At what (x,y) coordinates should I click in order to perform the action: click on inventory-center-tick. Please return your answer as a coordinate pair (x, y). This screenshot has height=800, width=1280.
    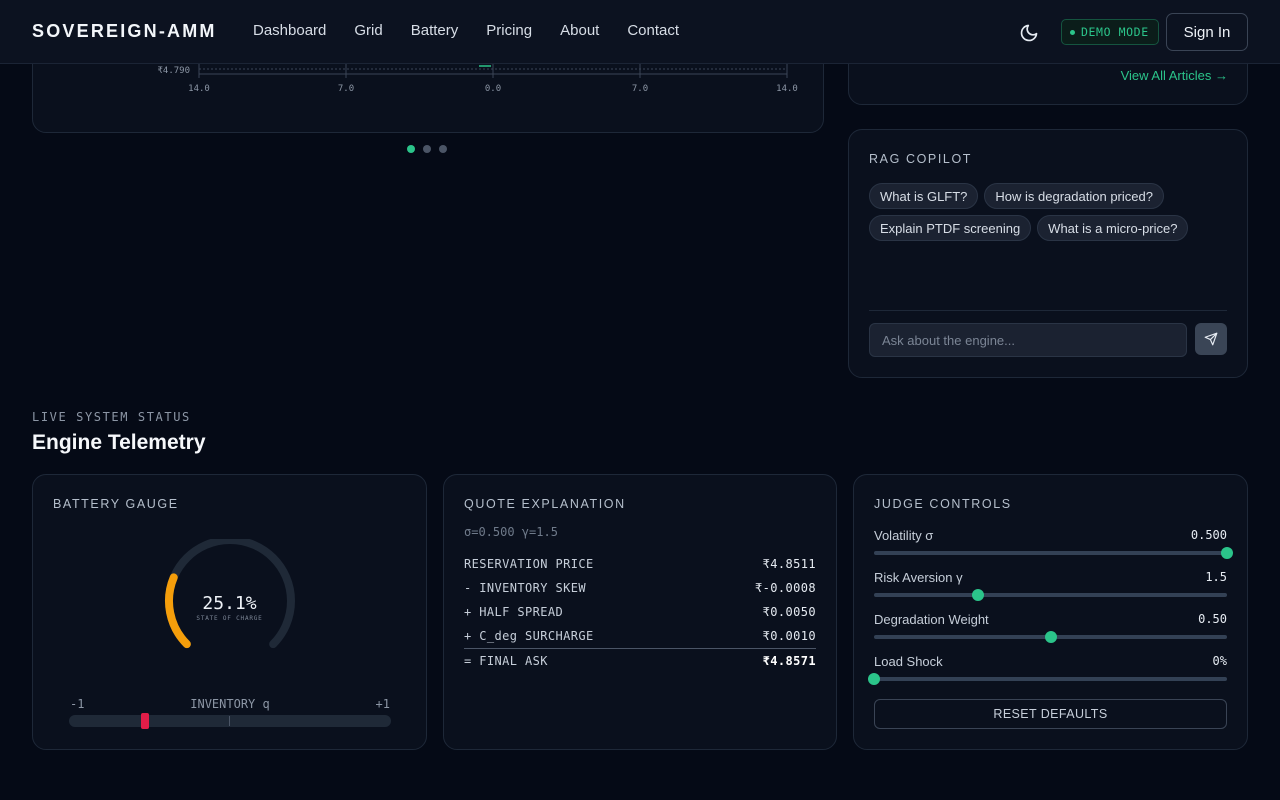
    Looking at the image, I should click on (229, 721).